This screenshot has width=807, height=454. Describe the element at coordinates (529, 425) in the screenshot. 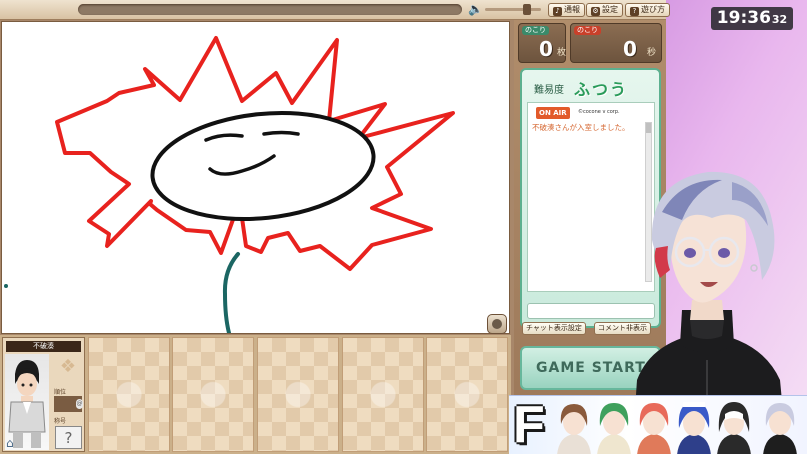

I see `team-letter: F` at that location.